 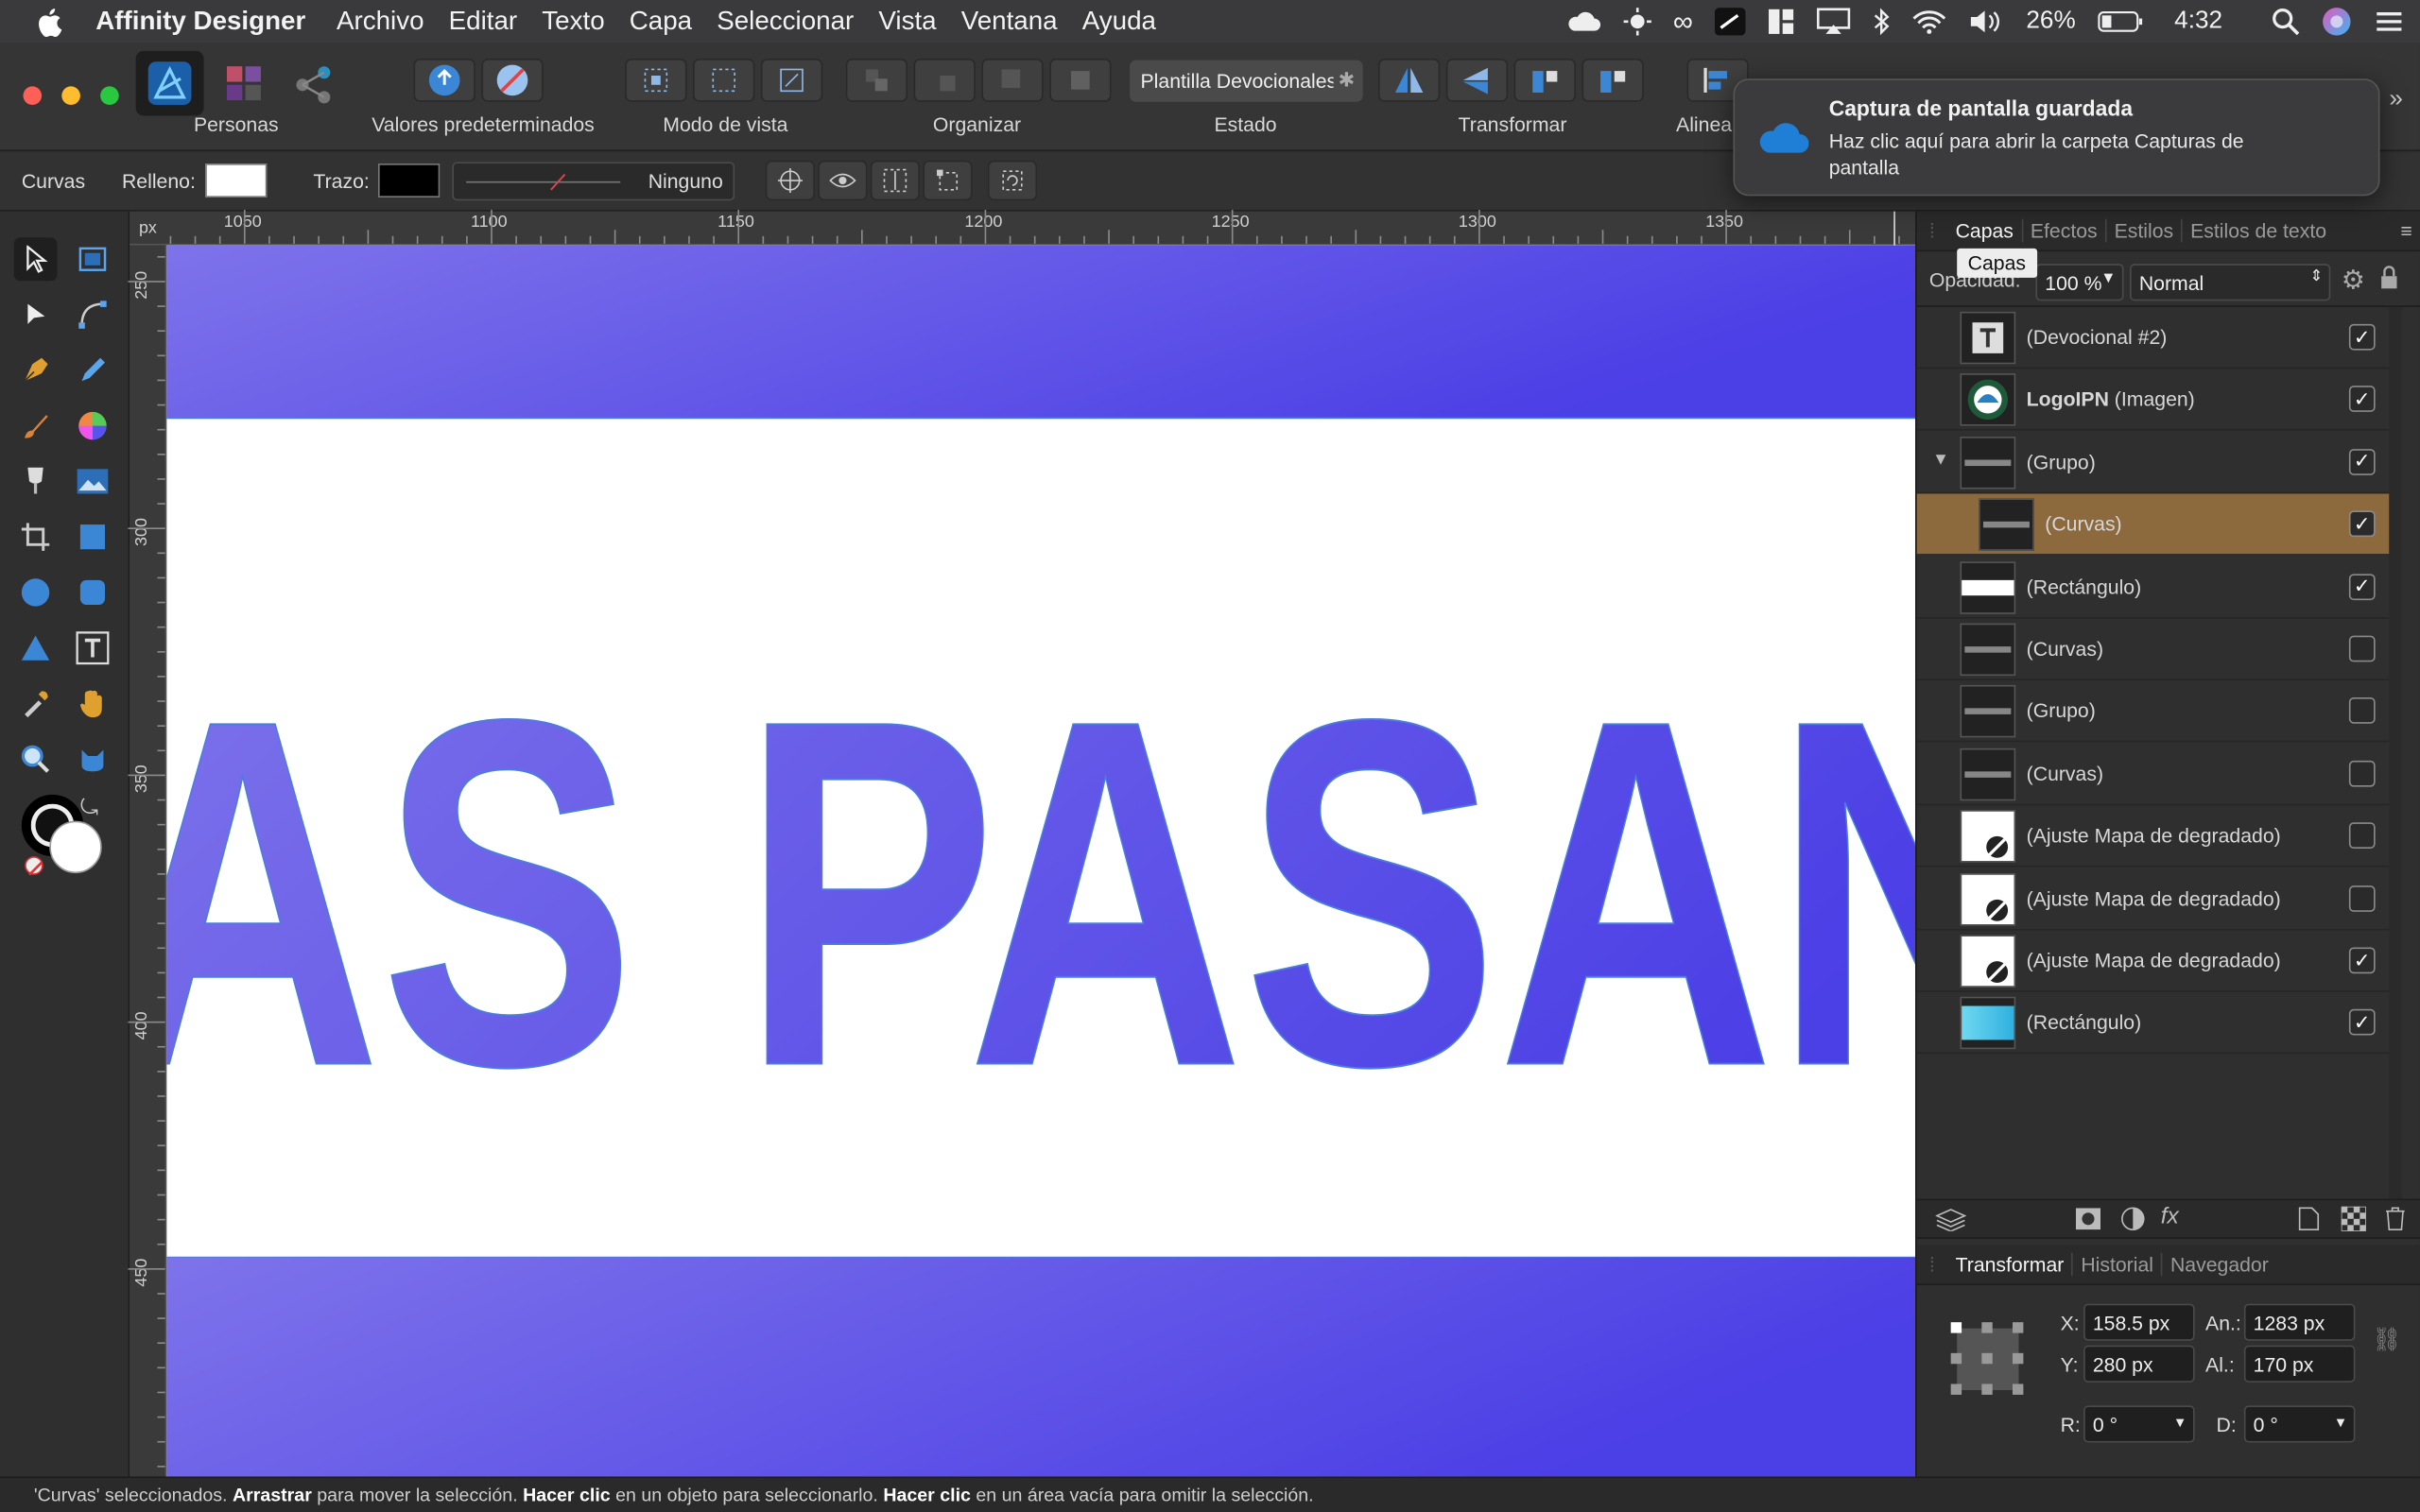 What do you see at coordinates (36, 759) in the screenshot?
I see `zoom-tool` at bounding box center [36, 759].